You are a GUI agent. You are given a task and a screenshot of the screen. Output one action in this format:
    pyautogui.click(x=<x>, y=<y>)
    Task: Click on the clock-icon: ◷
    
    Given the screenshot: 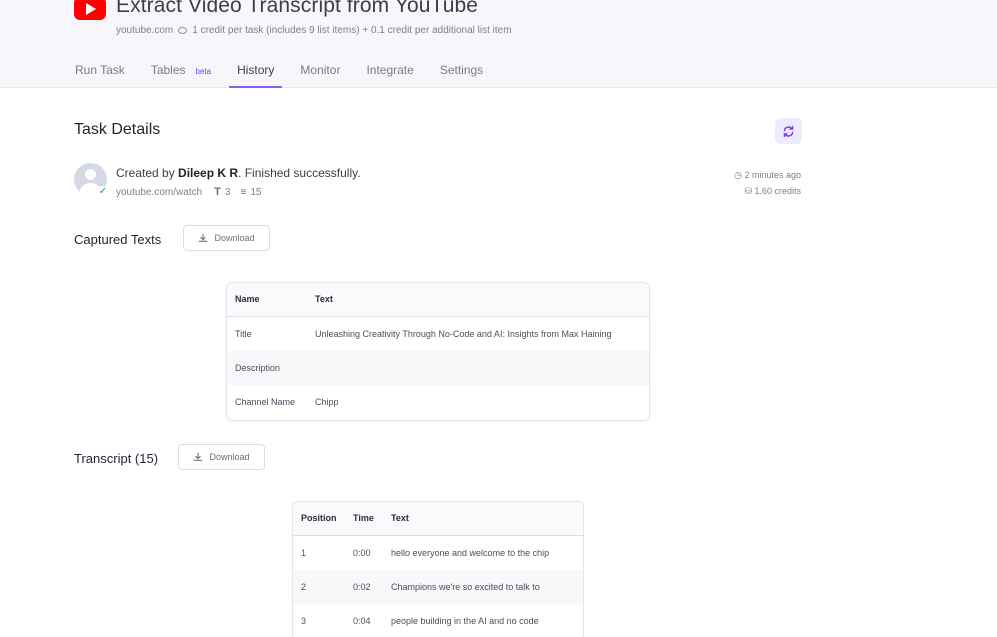 What is the action you would take?
    pyautogui.click(x=739, y=175)
    